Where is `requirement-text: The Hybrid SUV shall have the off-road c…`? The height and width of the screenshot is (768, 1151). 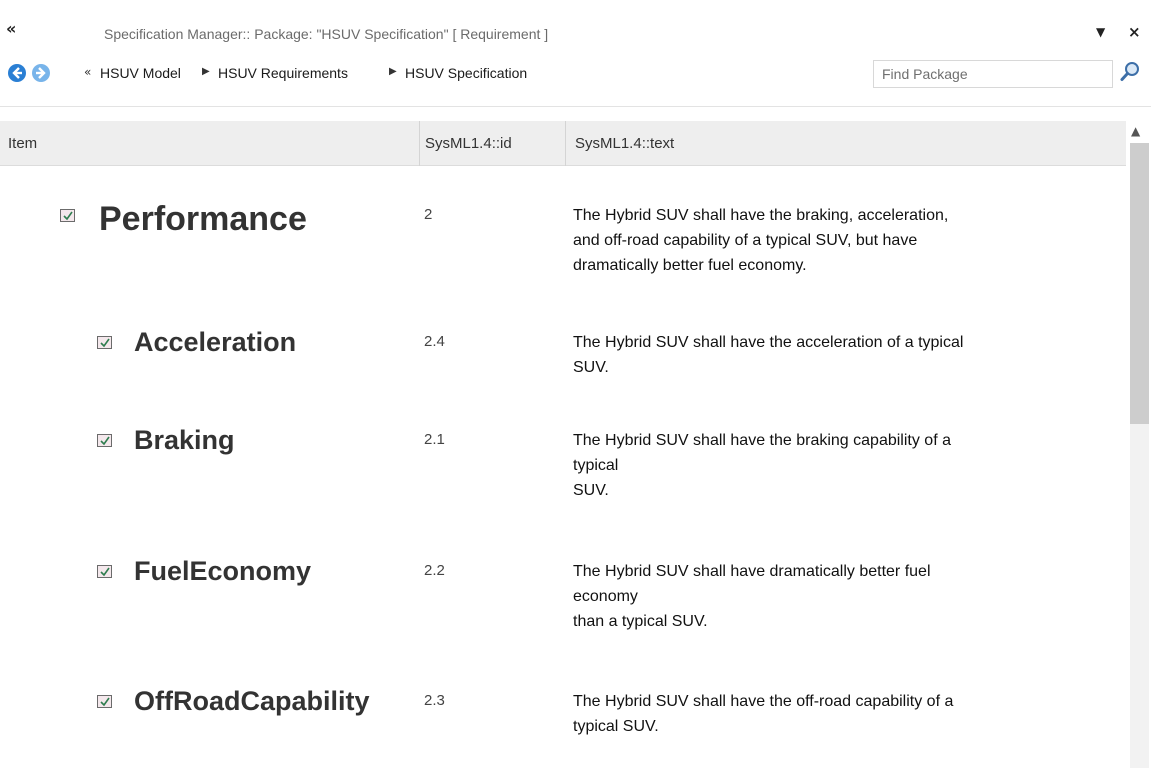
requirement-text: The Hybrid SUV shall have the off-road c… is located at coordinates (843, 714).